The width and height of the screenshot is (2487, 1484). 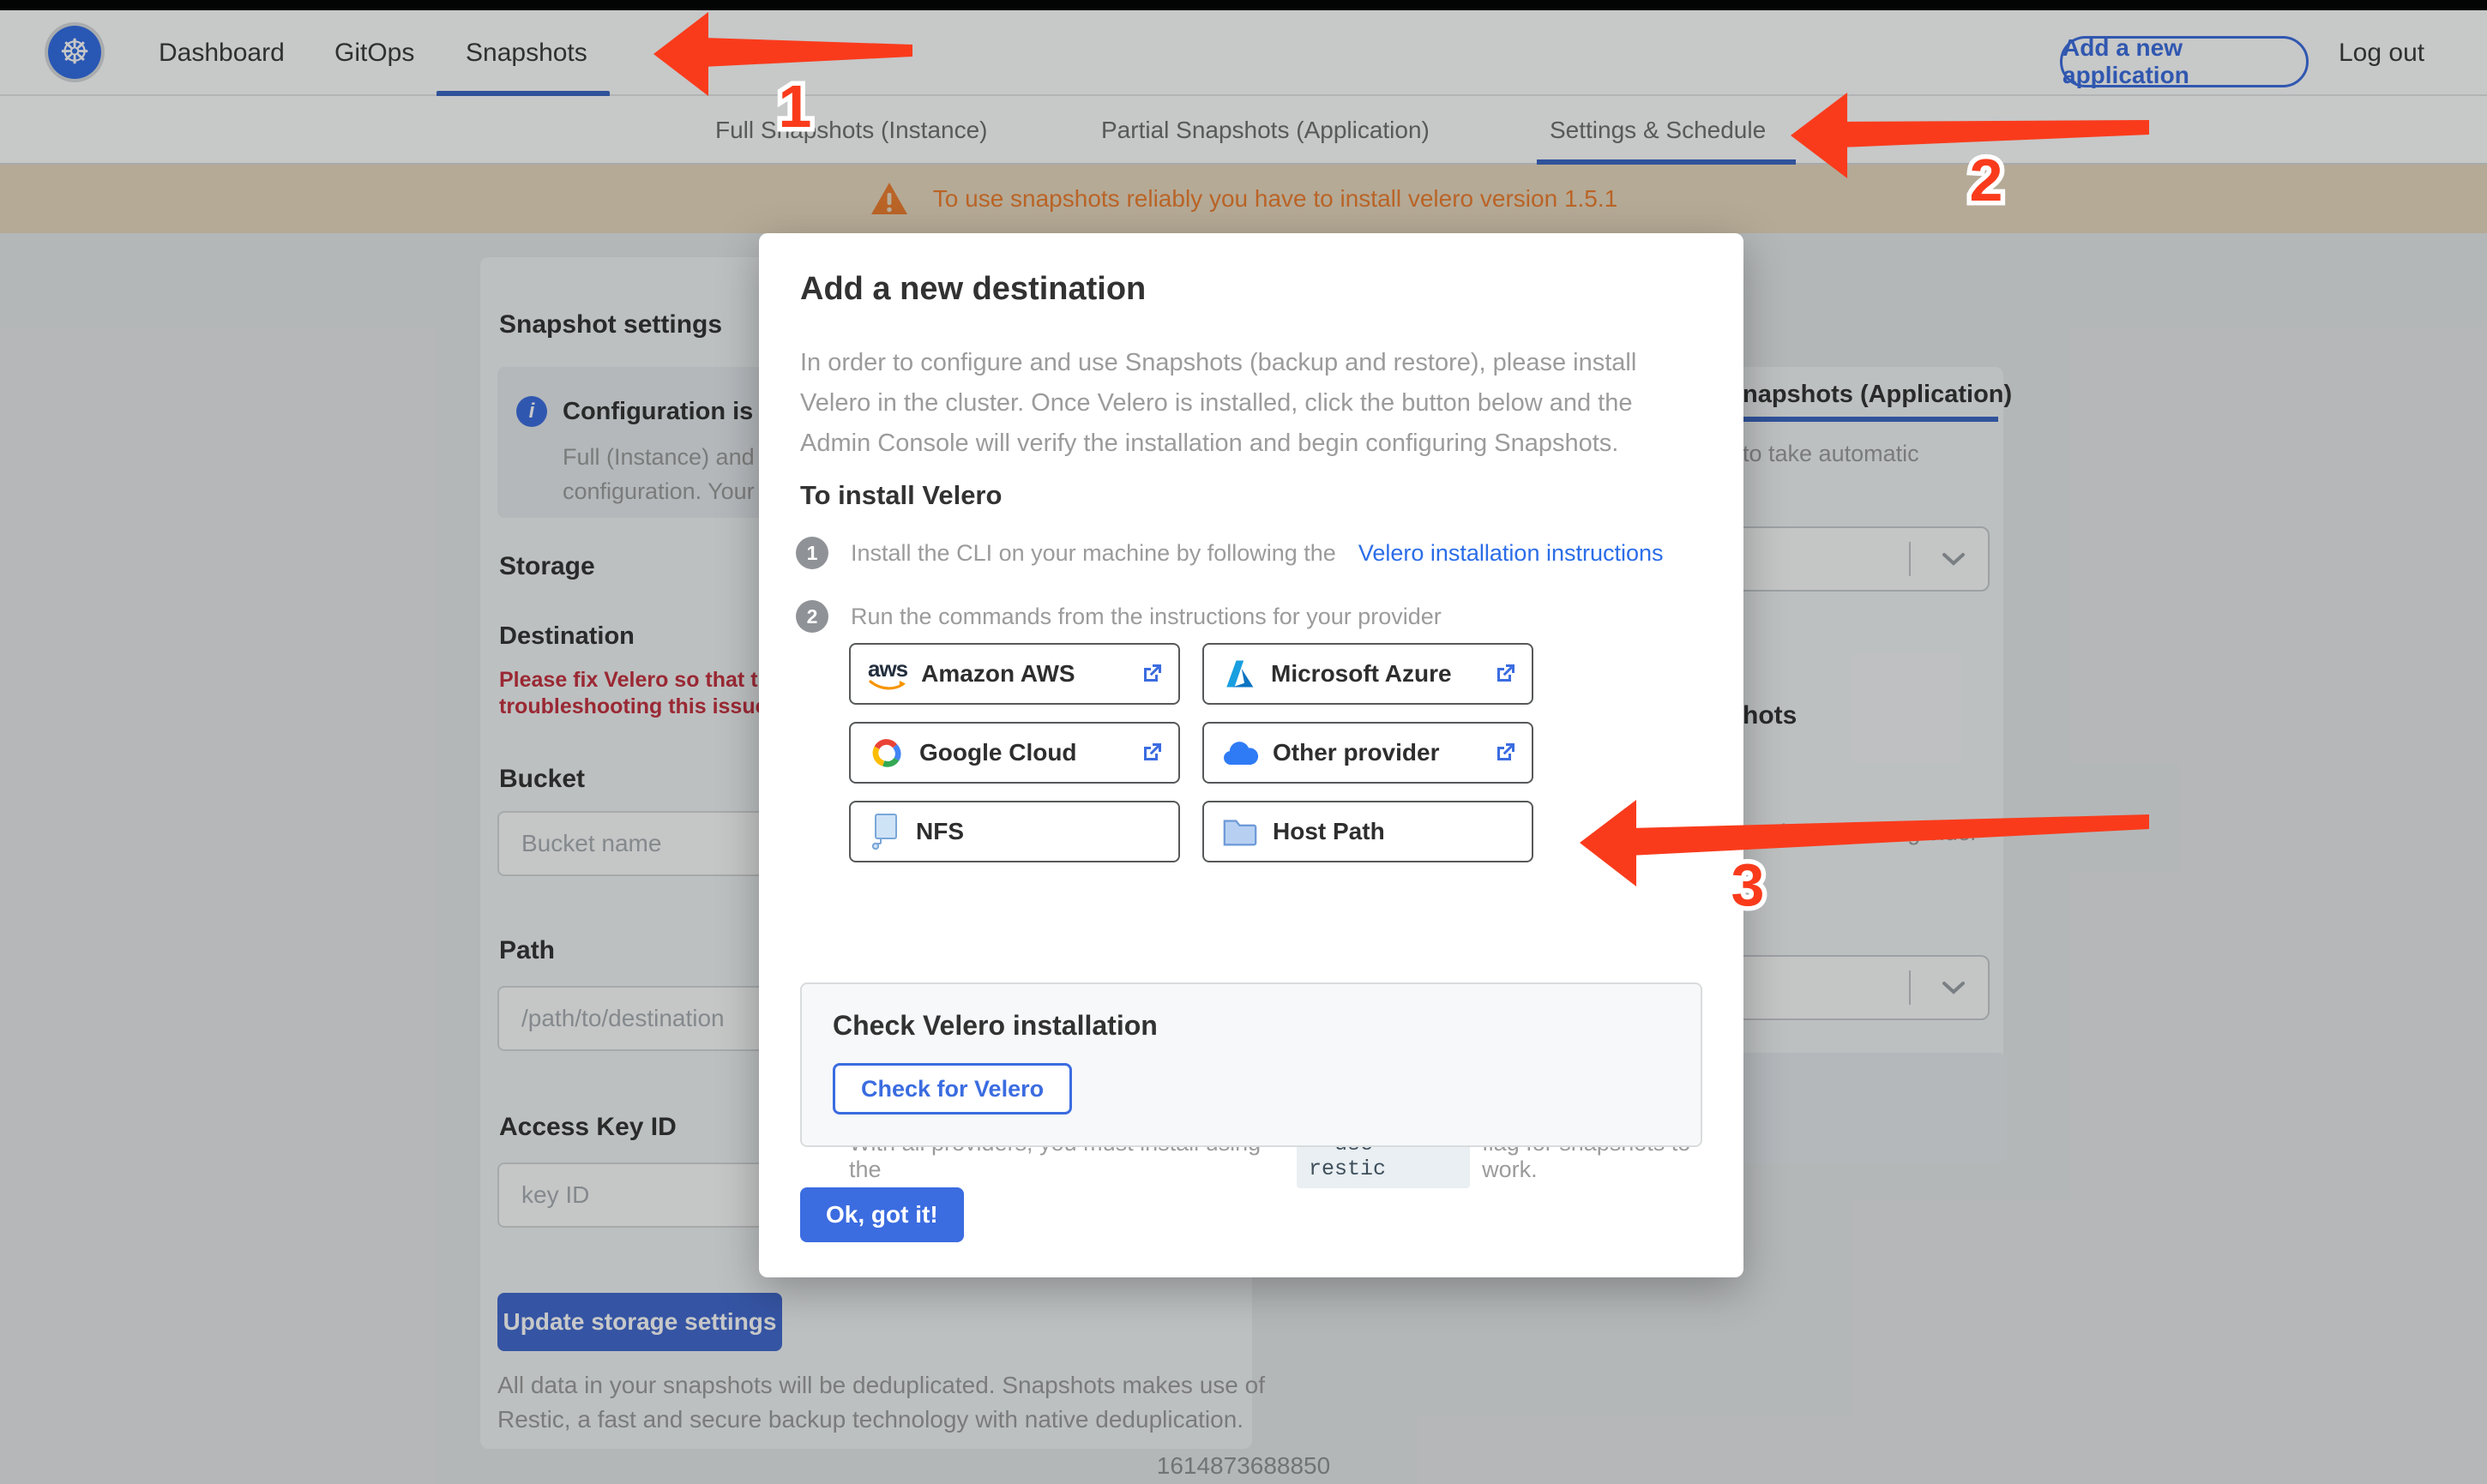 I want to click on provider-label: Microsoft Azure, so click(x=1361, y=673).